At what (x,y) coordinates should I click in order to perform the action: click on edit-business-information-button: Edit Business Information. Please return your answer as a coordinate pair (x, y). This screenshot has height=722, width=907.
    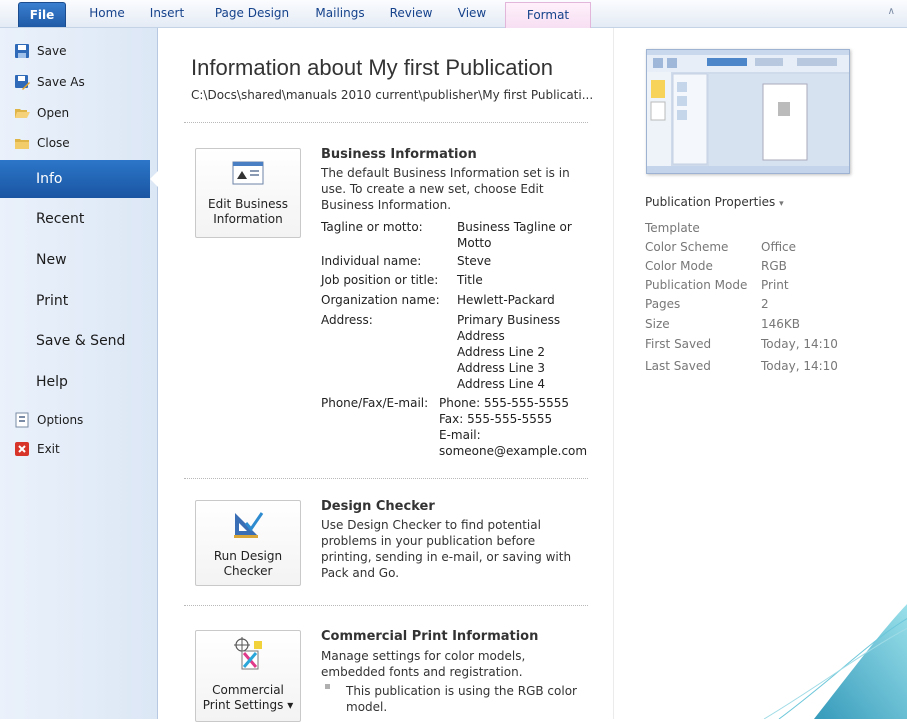
    Looking at the image, I should click on (248, 193).